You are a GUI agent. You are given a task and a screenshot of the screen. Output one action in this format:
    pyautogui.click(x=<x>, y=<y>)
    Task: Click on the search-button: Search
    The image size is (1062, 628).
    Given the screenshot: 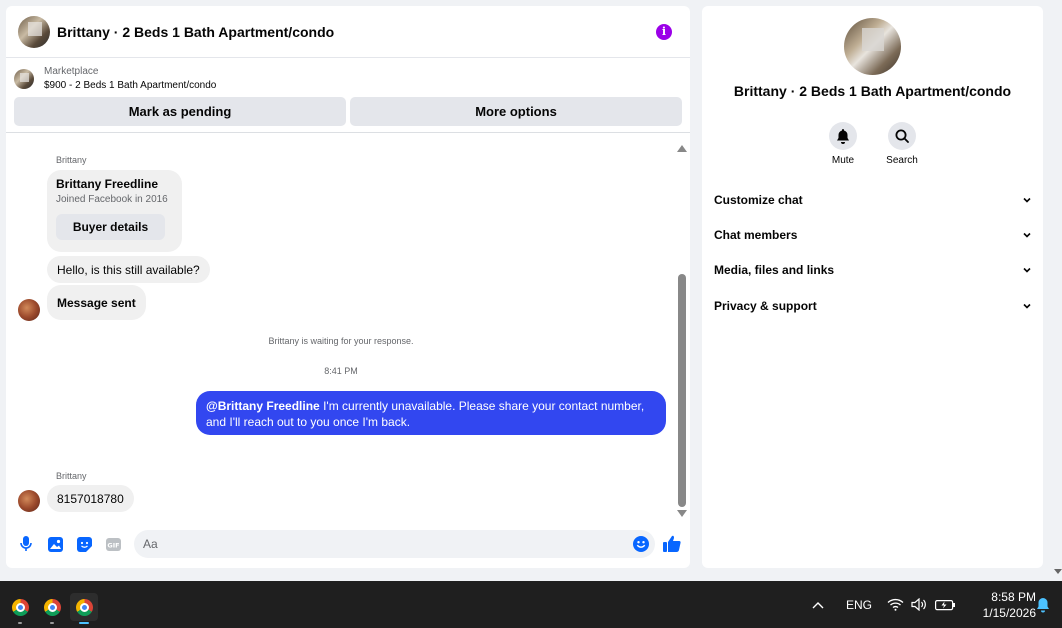 What is the action you would take?
    pyautogui.click(x=902, y=144)
    